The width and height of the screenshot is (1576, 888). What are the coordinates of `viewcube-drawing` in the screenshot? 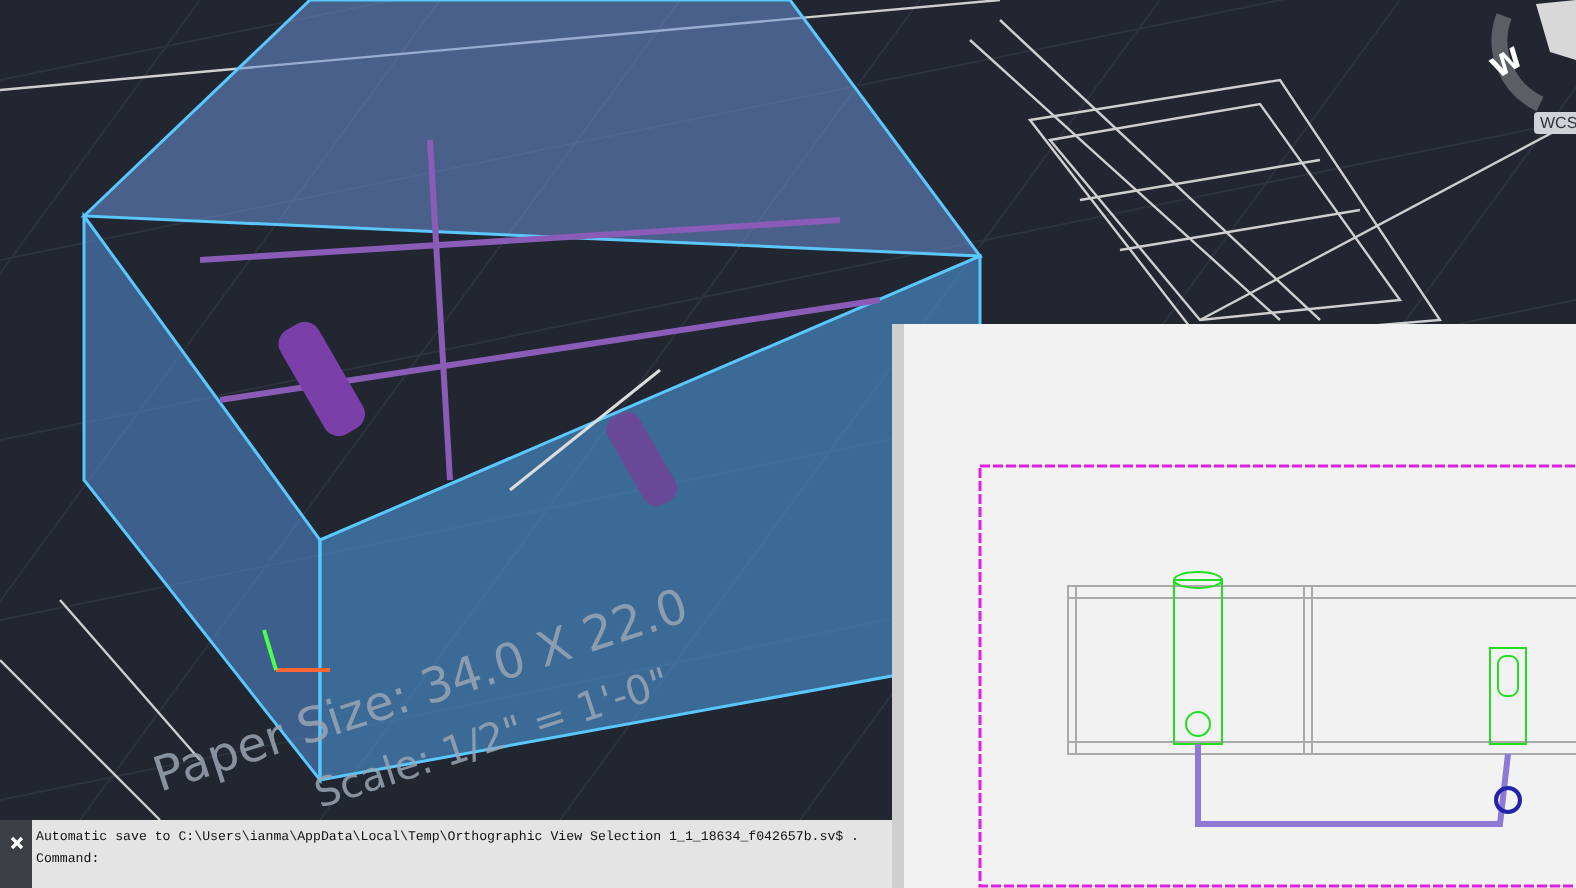 It's located at (1533, 56).